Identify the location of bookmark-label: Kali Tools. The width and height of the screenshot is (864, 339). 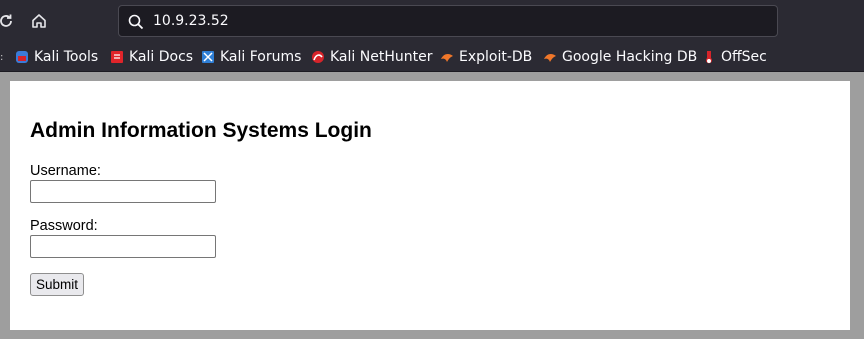
(66, 57).